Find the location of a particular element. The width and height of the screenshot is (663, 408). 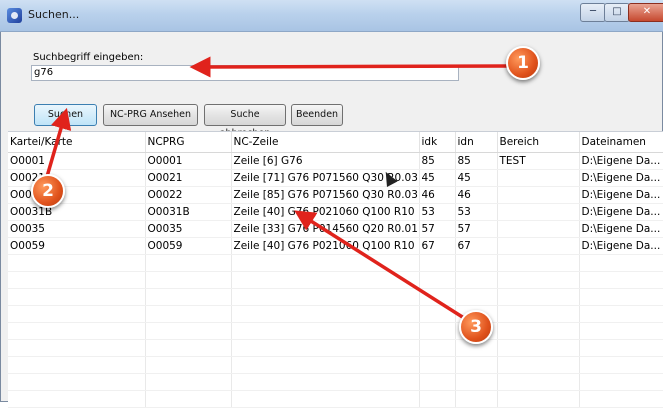

annotation-badge-1: 1 is located at coordinates (523, 63).